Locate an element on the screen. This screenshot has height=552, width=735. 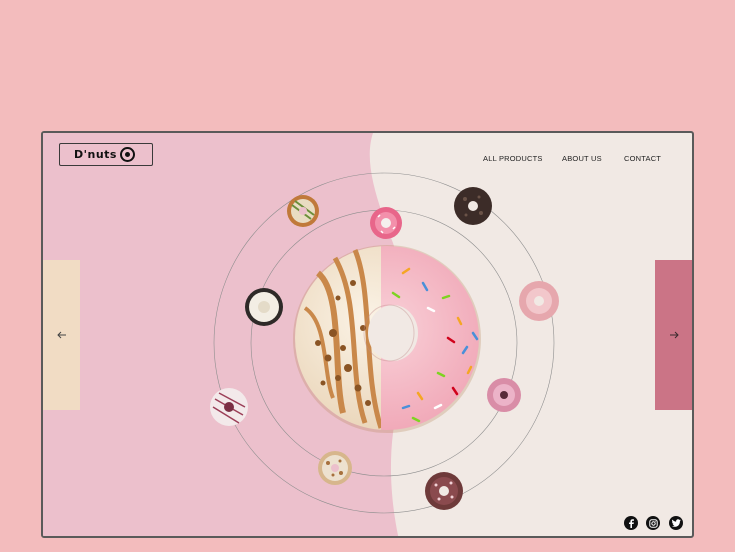
arrow-left-icon is located at coordinates (61, 335).